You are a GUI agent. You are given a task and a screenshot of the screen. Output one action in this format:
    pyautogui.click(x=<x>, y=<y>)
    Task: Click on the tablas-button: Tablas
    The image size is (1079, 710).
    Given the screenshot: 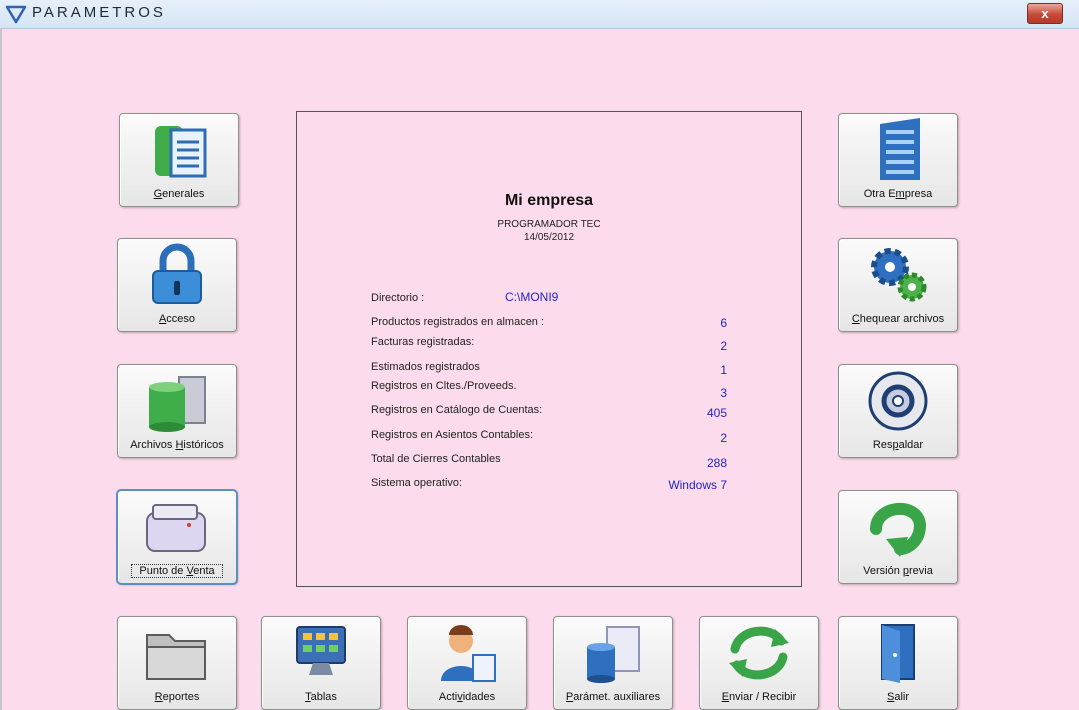 What is the action you would take?
    pyautogui.click(x=321, y=663)
    